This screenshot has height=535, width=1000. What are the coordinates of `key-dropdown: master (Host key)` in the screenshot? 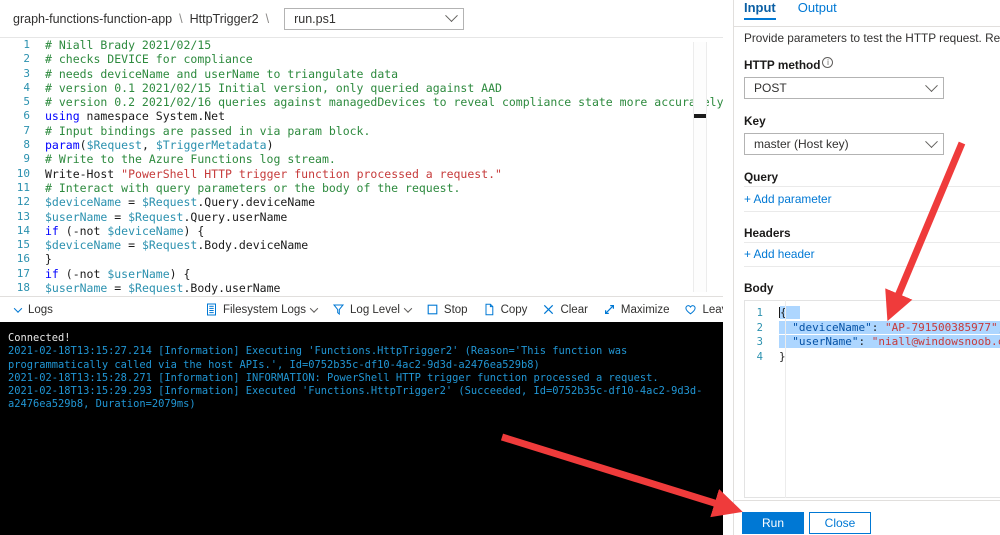 It's located at (844, 144).